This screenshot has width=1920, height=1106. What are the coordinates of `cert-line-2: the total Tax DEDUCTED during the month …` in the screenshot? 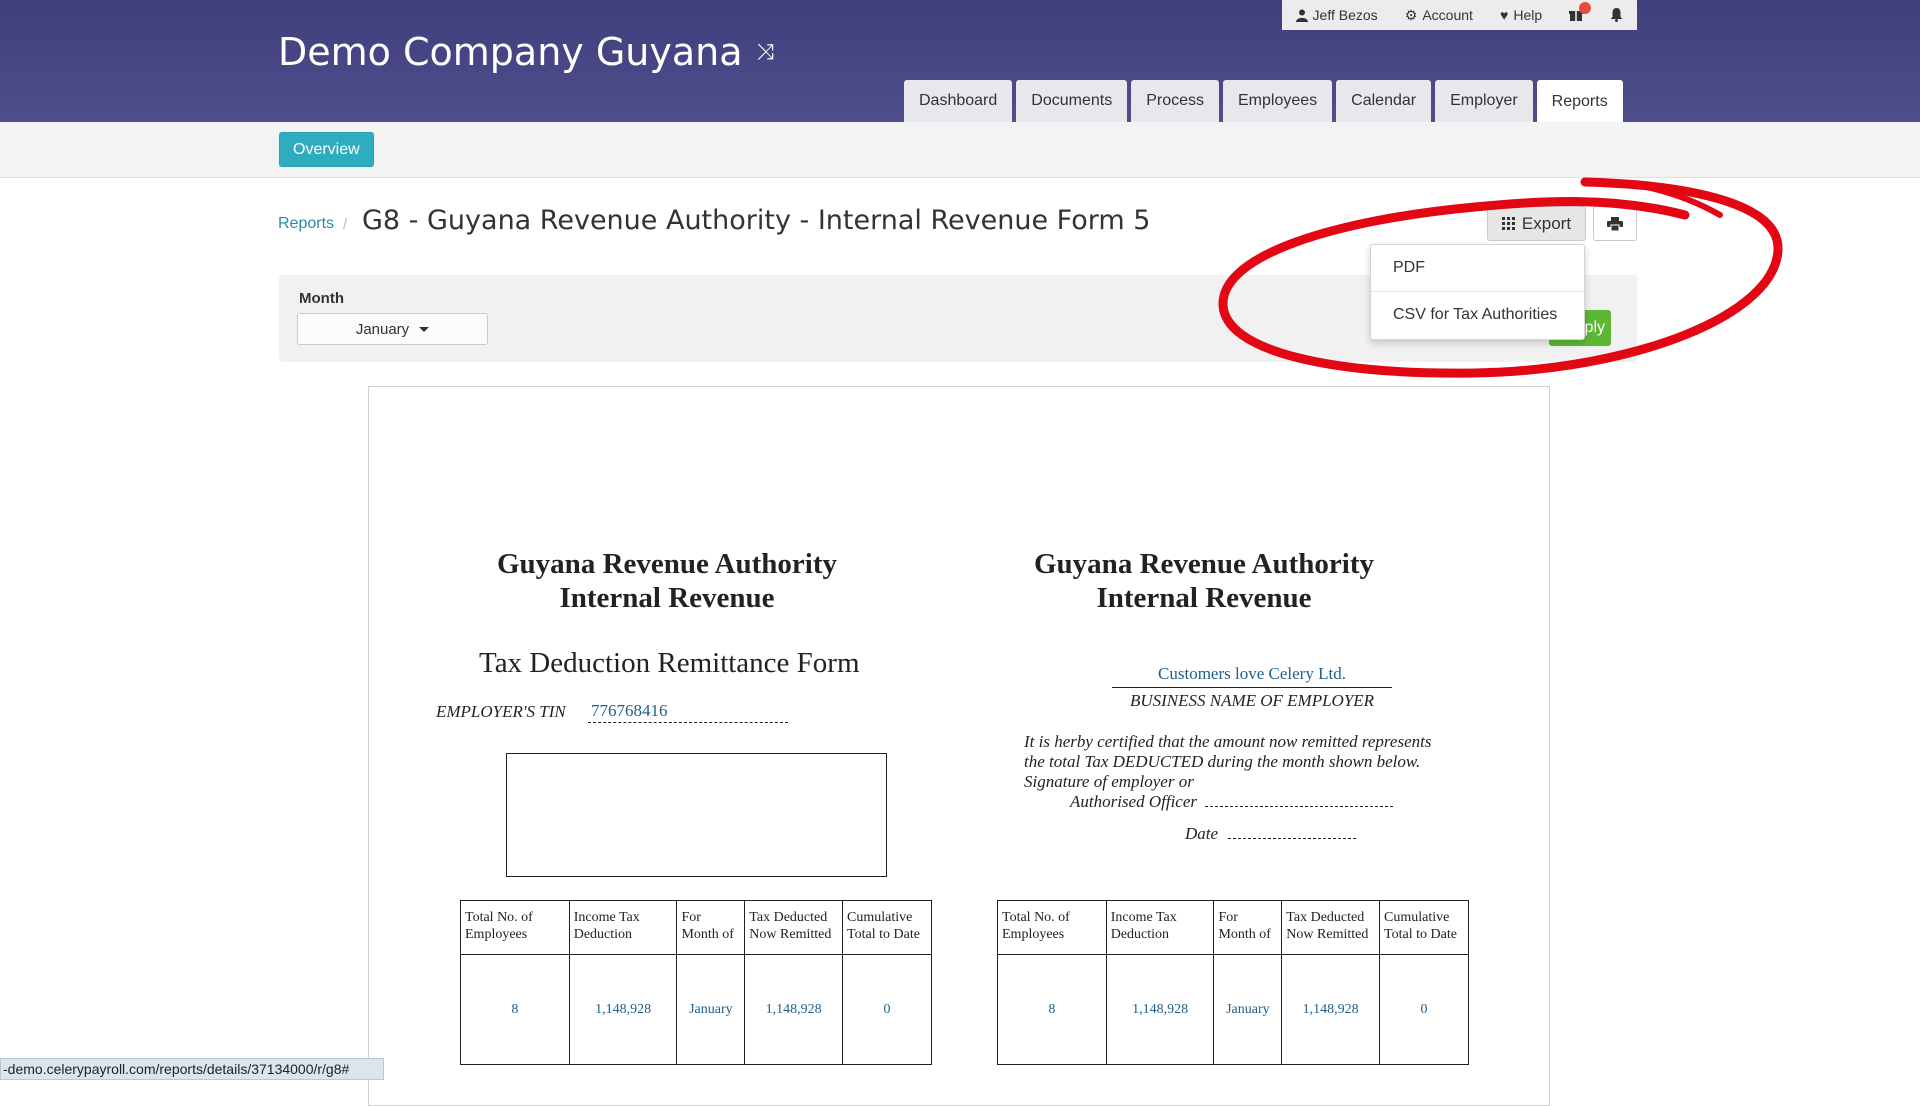 It's located at (1222, 761).